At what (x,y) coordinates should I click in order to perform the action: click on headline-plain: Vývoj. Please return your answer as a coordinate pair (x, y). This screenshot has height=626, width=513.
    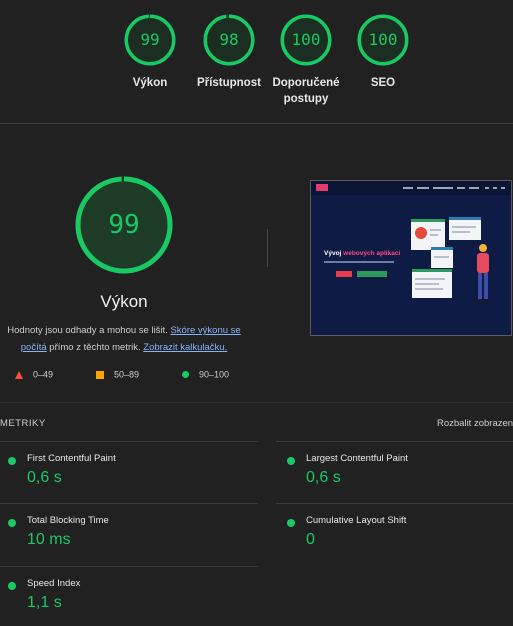
    Looking at the image, I should click on (334, 253).